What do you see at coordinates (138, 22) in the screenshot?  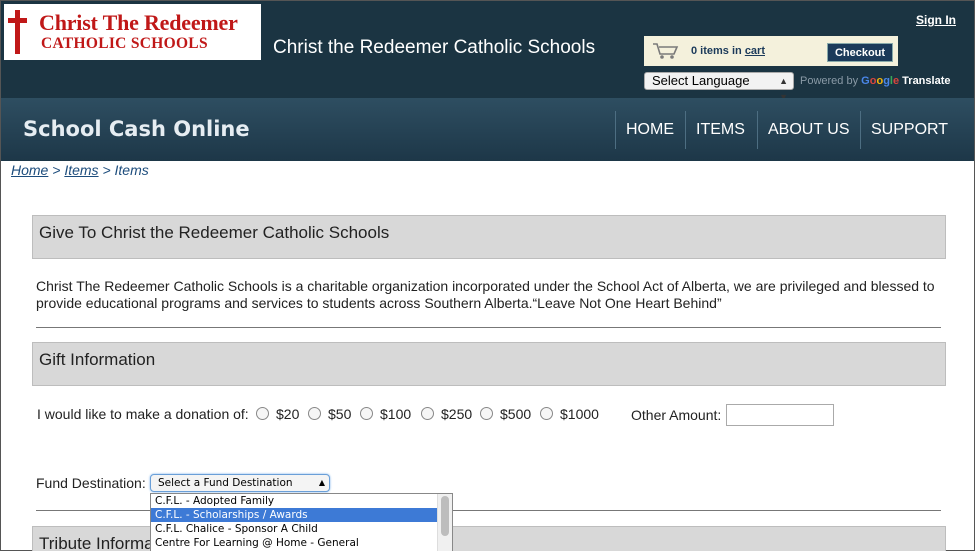 I see `logo-line1: Christ The Redeemer` at bounding box center [138, 22].